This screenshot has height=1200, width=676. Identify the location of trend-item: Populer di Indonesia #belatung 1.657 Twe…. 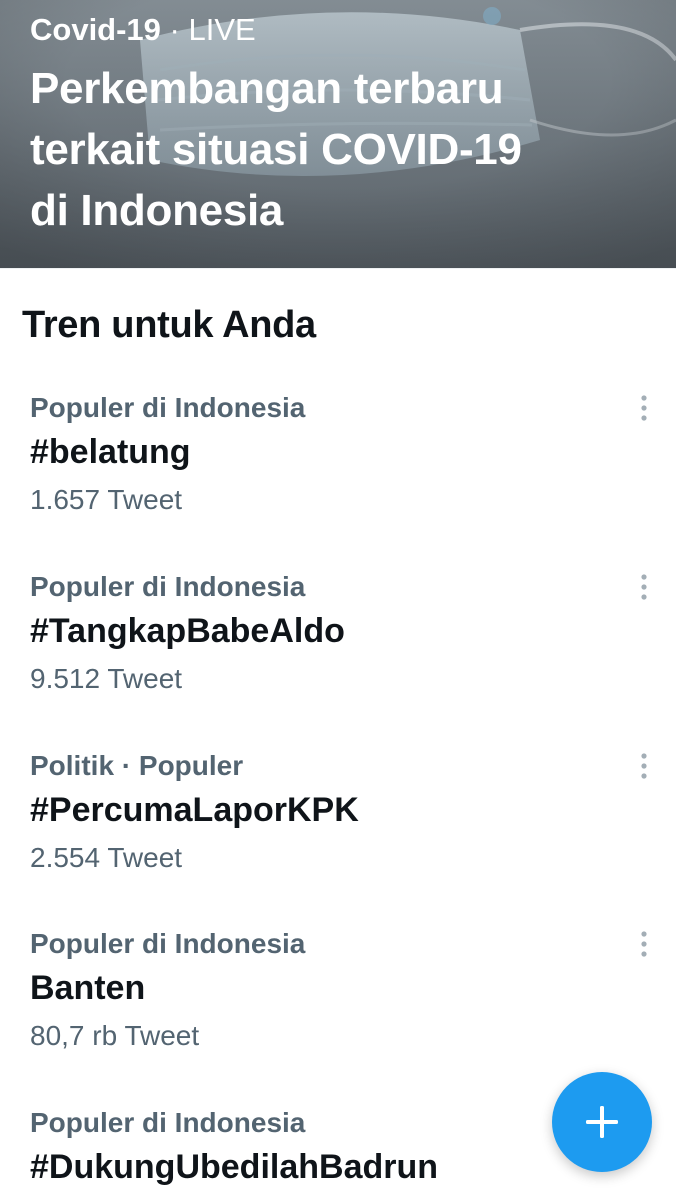
(338, 475).